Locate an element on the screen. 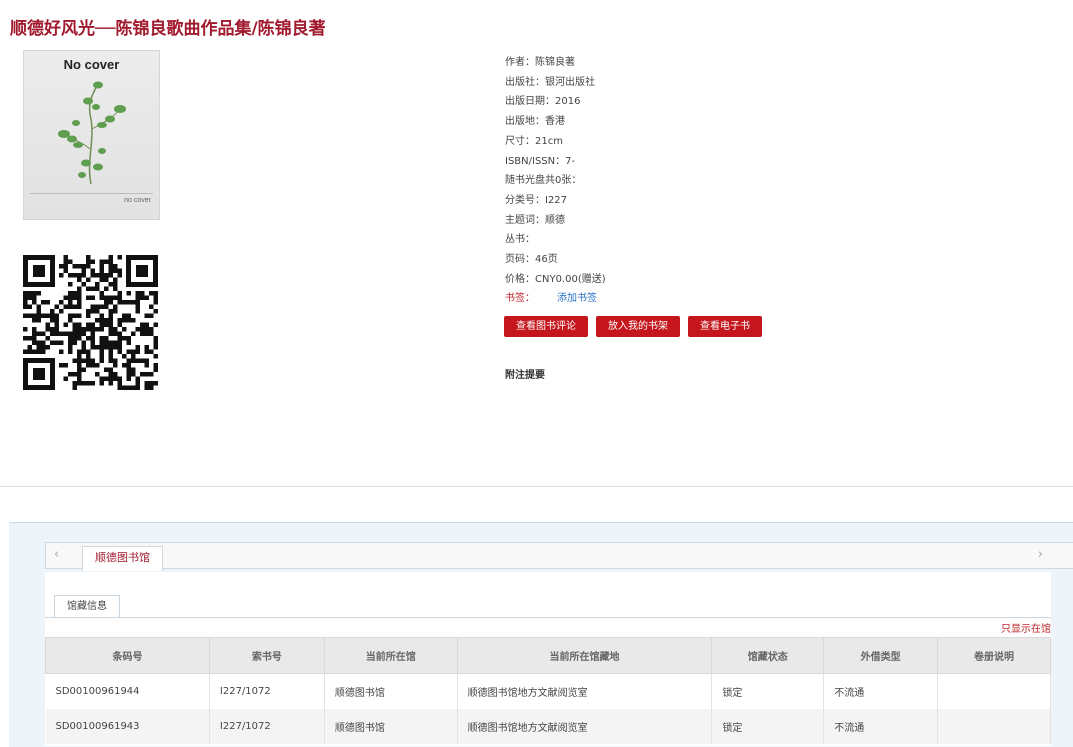 The width and height of the screenshot is (1073, 747). add-tag-link: 添加书签 is located at coordinates (577, 298).